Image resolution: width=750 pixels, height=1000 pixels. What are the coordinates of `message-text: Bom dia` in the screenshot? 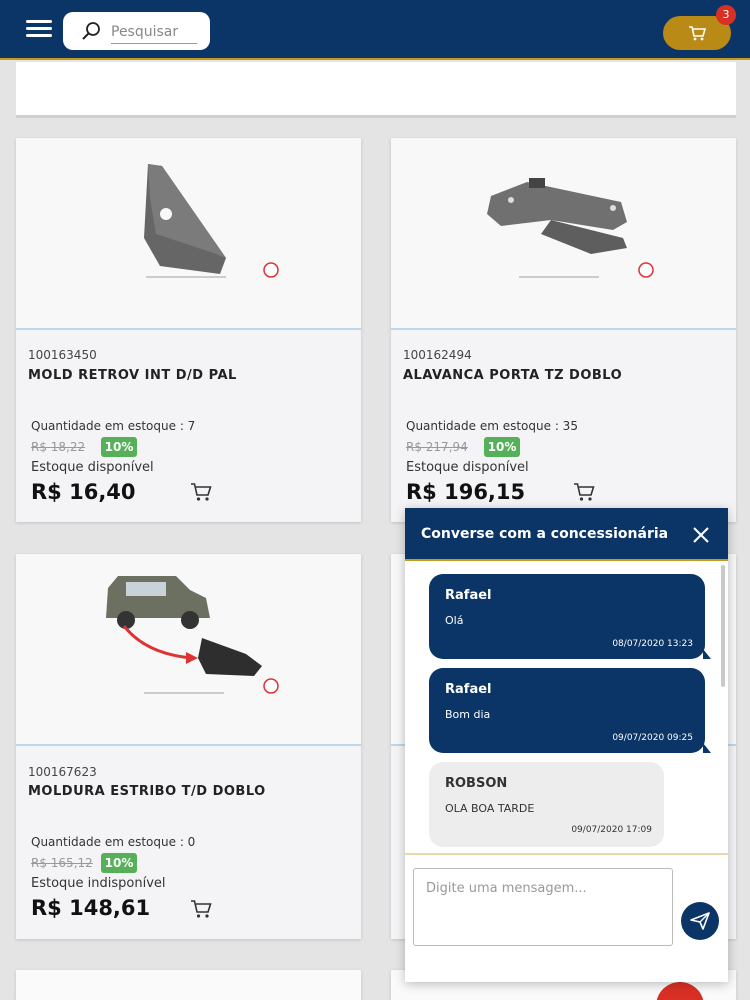 It's located at (468, 714).